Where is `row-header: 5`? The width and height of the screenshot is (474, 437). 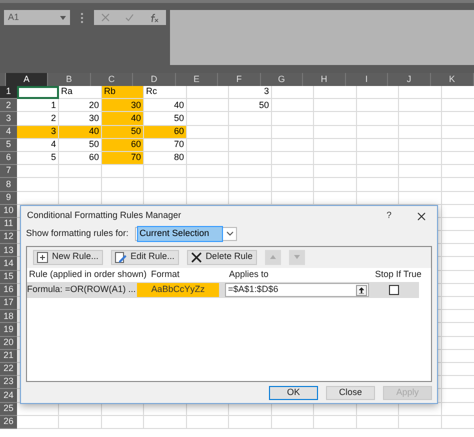 row-header: 5 is located at coordinates (8, 145).